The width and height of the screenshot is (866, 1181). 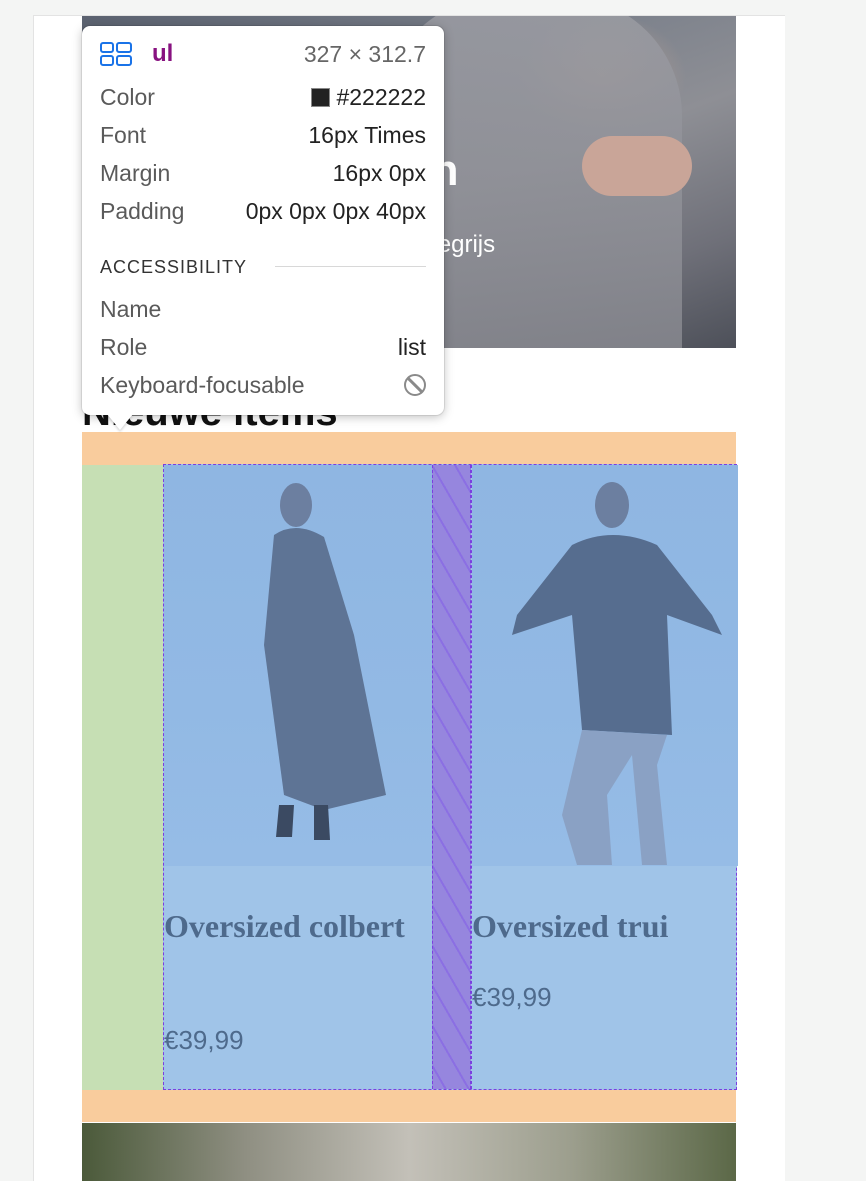 What do you see at coordinates (123, 134) in the screenshot?
I see `row-label: Font` at bounding box center [123, 134].